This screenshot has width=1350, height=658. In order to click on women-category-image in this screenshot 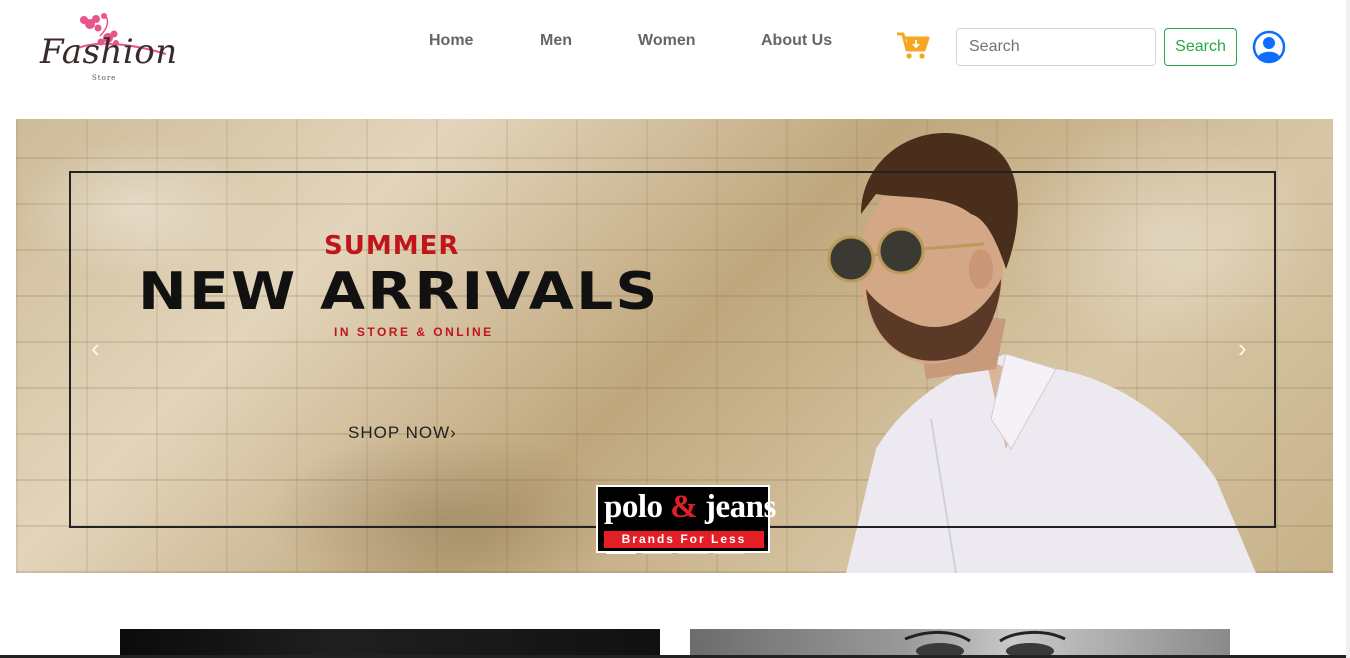, I will do `click(960, 643)`.